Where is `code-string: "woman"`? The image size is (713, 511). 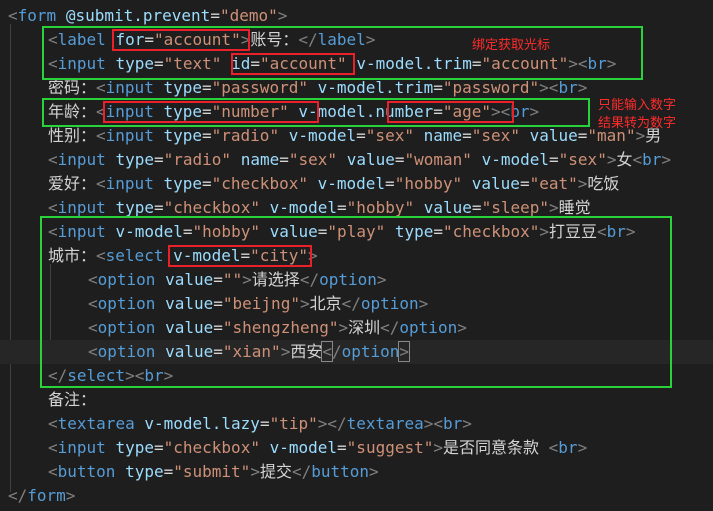
code-string: "woman" is located at coordinates (438, 159).